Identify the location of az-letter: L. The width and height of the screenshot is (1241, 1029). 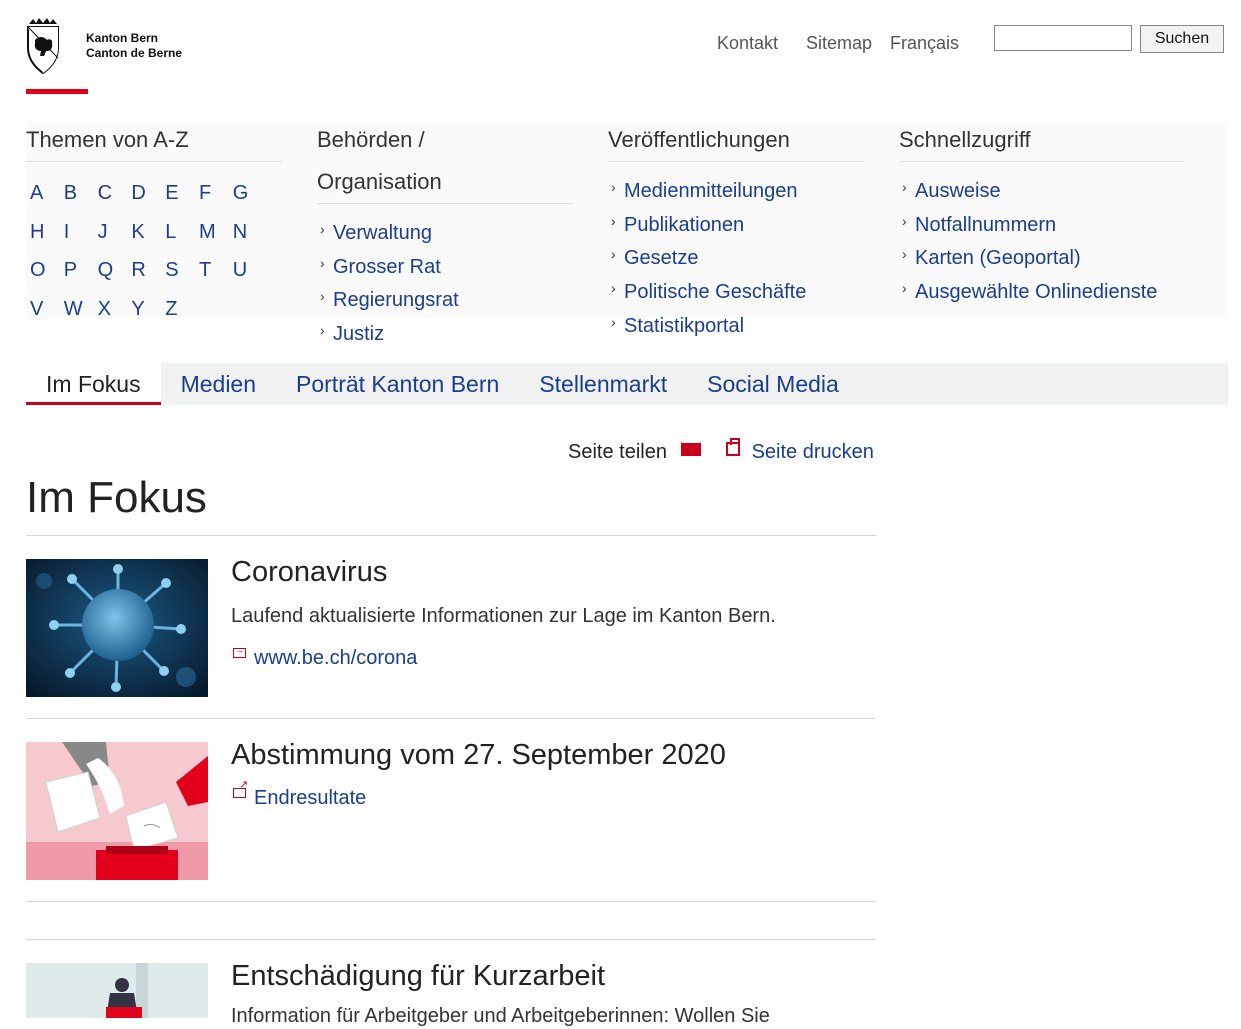
(178, 232).